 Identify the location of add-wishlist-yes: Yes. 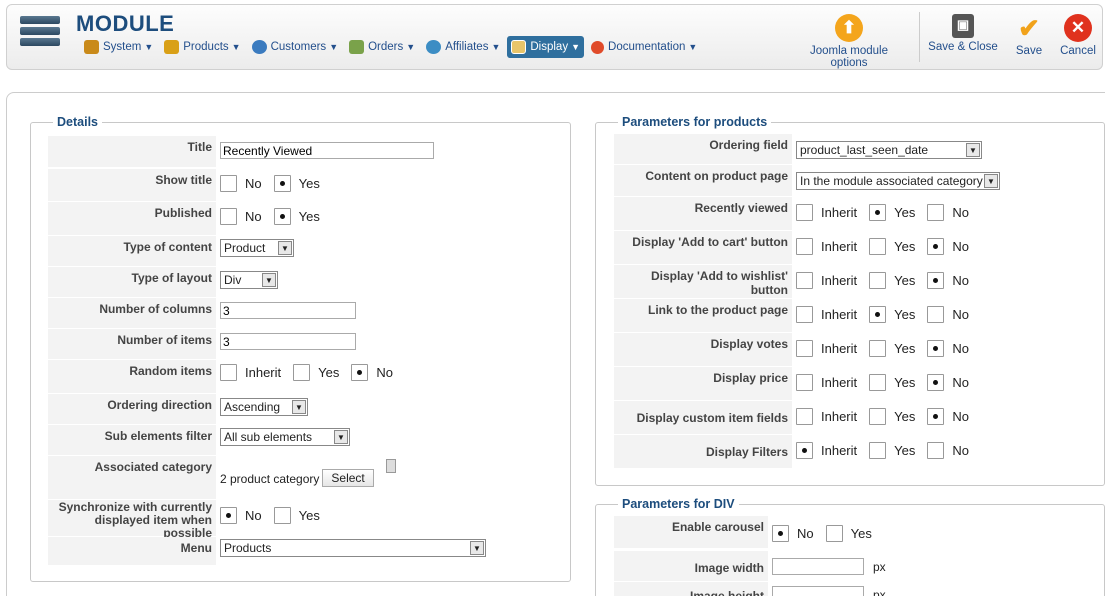
(894, 280).